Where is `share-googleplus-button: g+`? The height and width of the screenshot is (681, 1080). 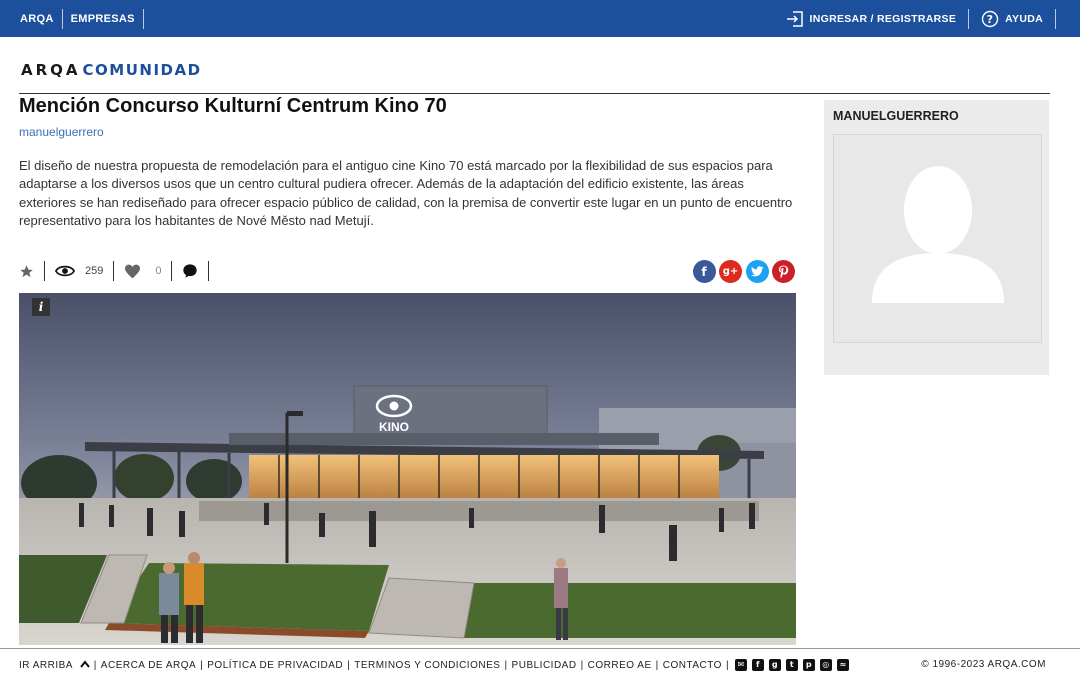
share-googleplus-button: g+ is located at coordinates (730, 271).